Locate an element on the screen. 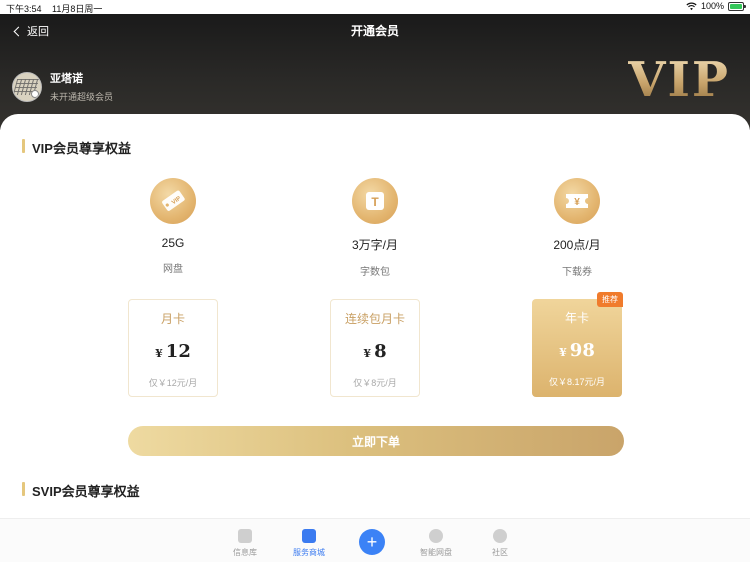 The image size is (750, 562). plan-note: 仅￥8.17元/月 is located at coordinates (577, 382).